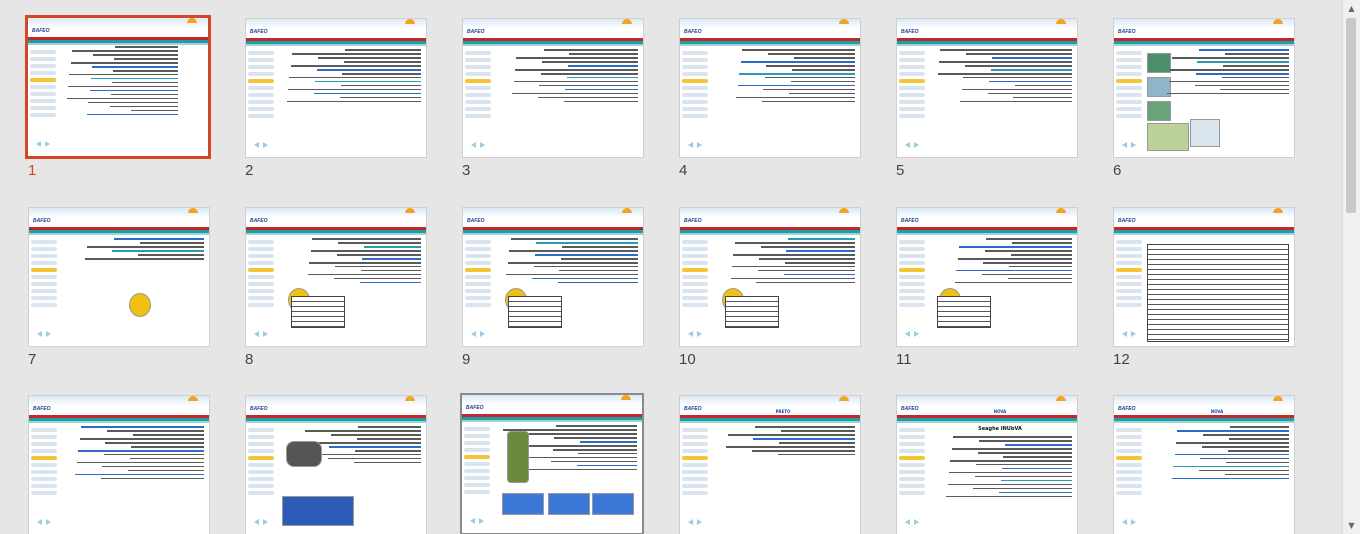 This screenshot has width=1360, height=534. Describe the element at coordinates (1121, 359) in the screenshot. I see `slide-number: 12` at that location.